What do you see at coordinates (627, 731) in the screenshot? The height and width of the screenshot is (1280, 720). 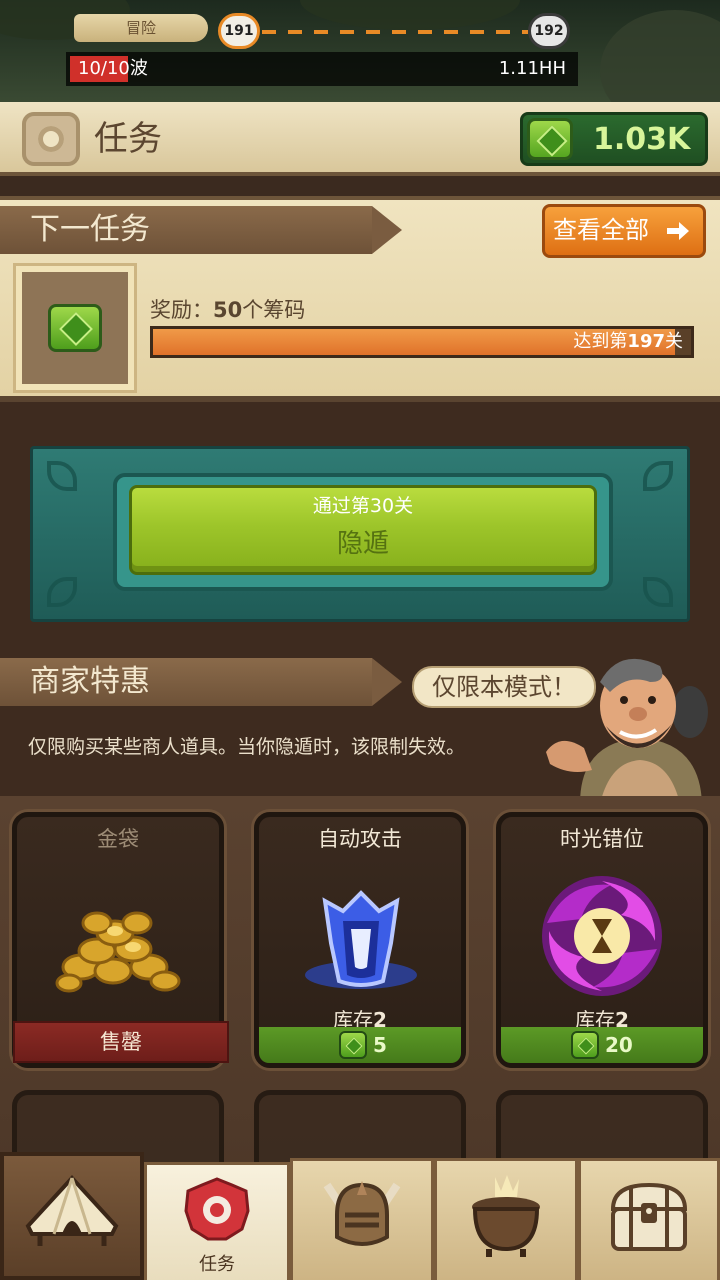 I see `merchant-character-icon` at bounding box center [627, 731].